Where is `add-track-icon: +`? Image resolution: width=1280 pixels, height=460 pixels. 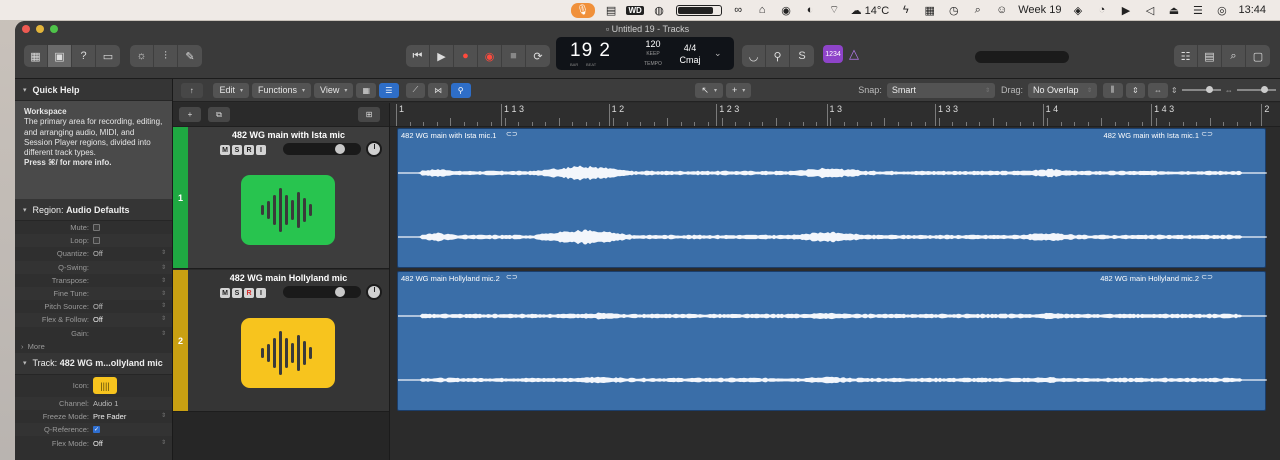
add-track-icon: + is located at coordinates (190, 114).